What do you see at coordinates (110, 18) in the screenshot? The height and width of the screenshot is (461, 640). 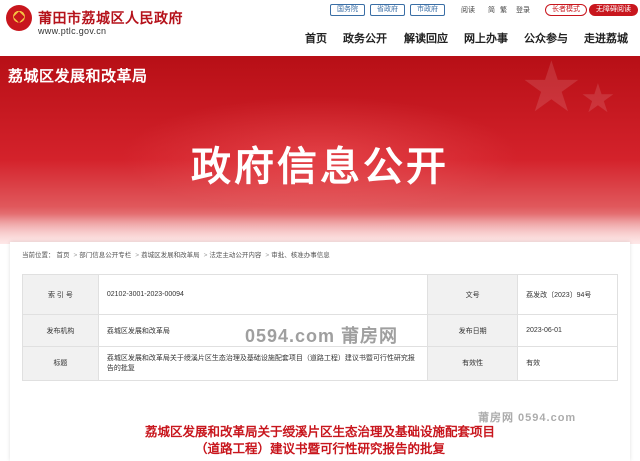 I see `site-title: 莆田市荔城区人民政府` at bounding box center [110, 18].